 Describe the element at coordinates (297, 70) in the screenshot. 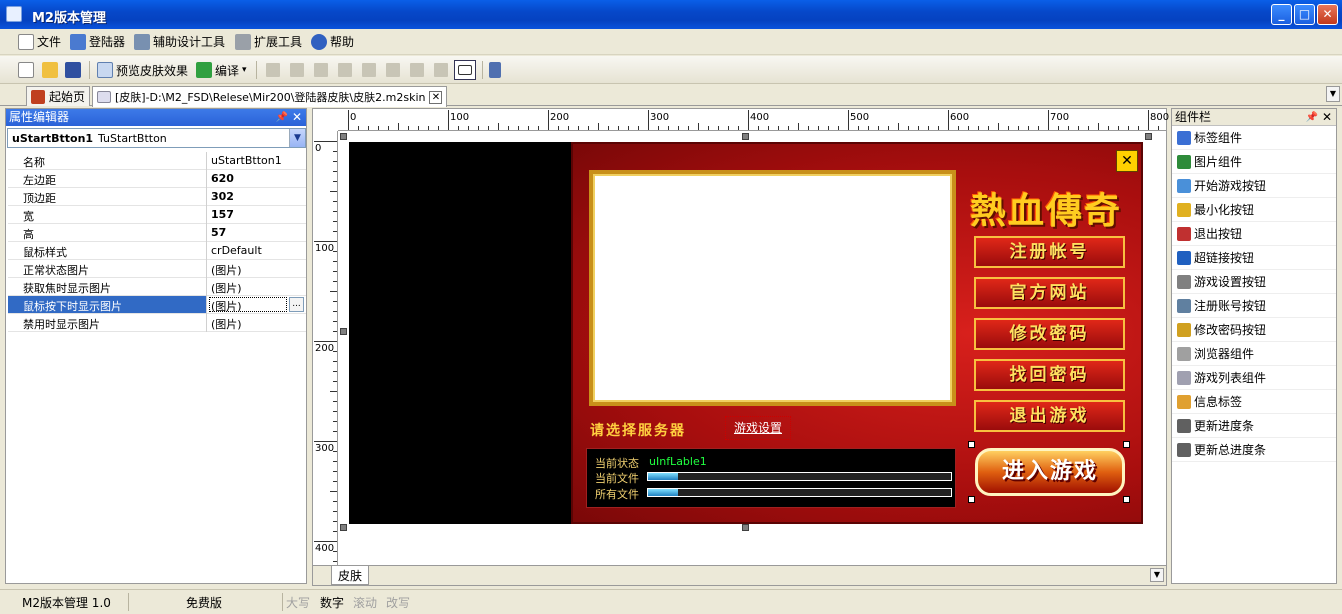

I see `align-middle-icon` at that location.